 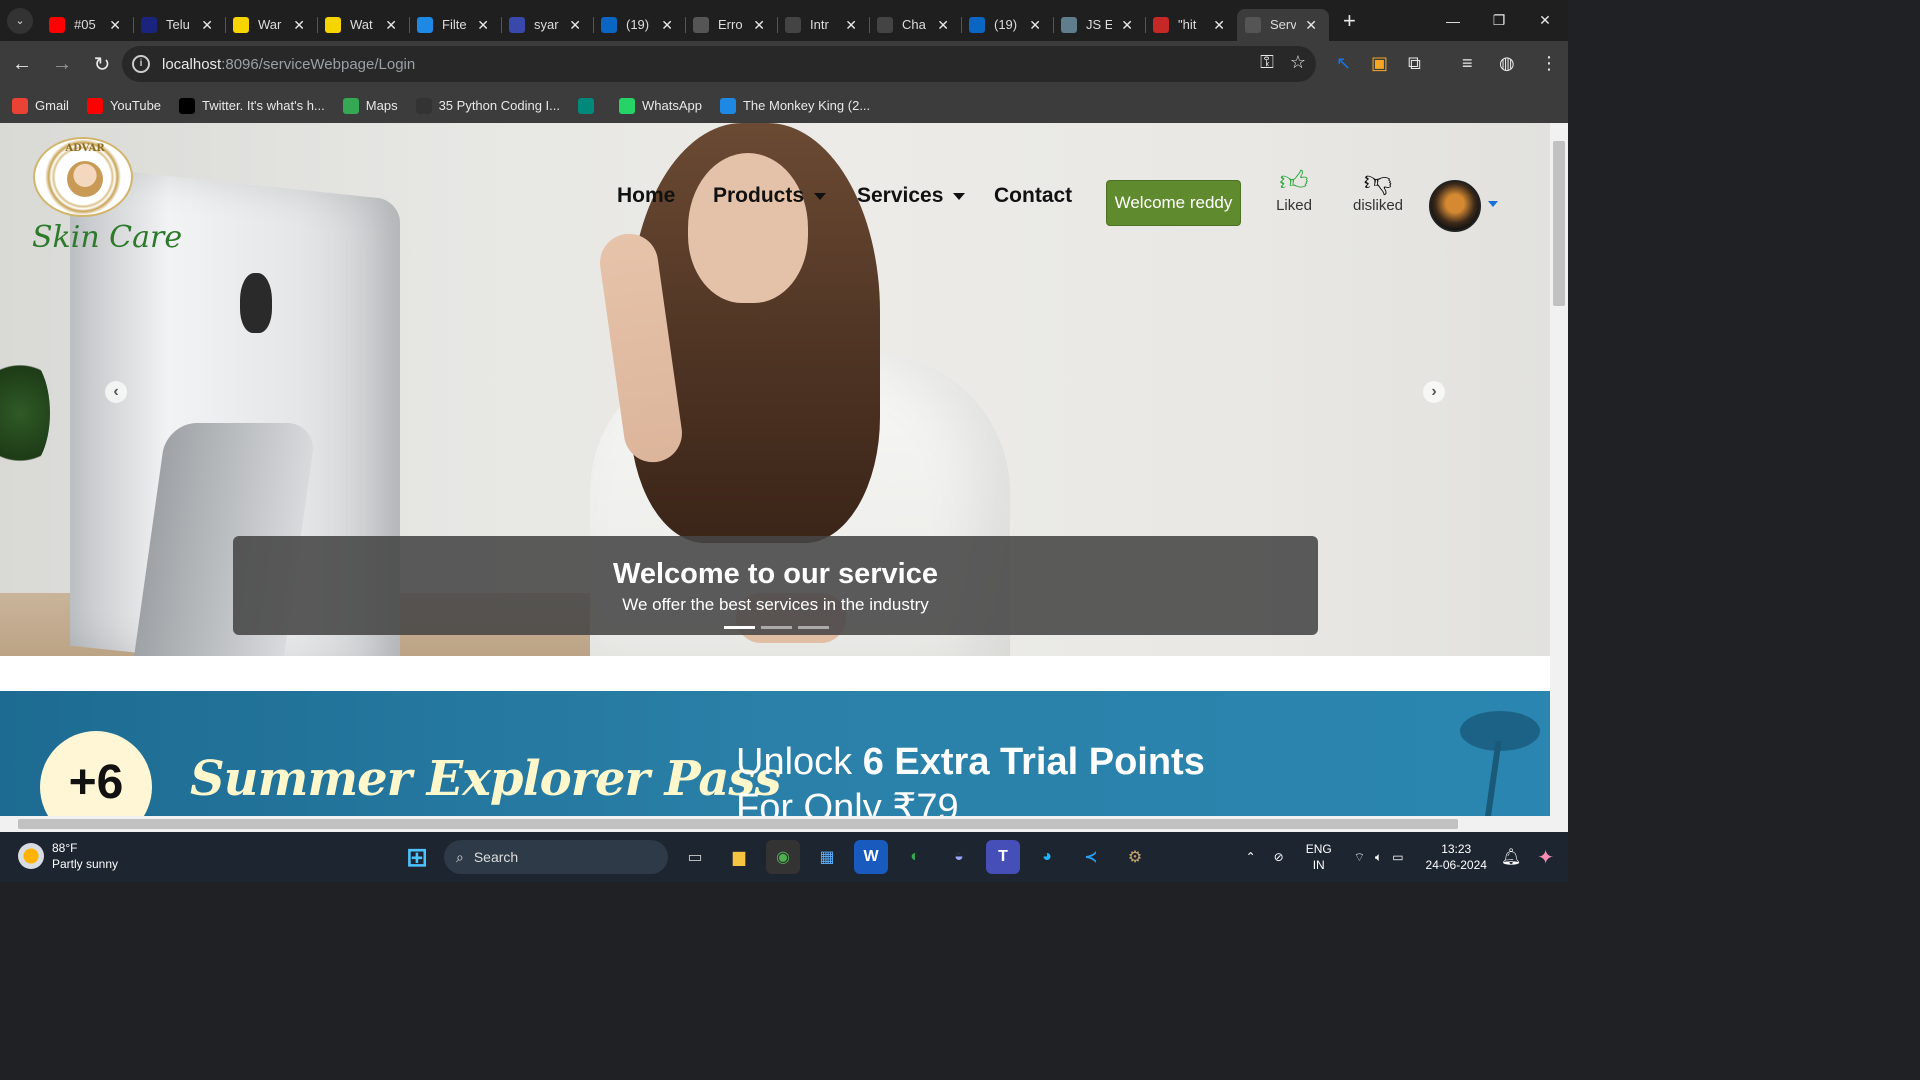 I want to click on bookmark-item: YouTube, so click(x=123, y=105).